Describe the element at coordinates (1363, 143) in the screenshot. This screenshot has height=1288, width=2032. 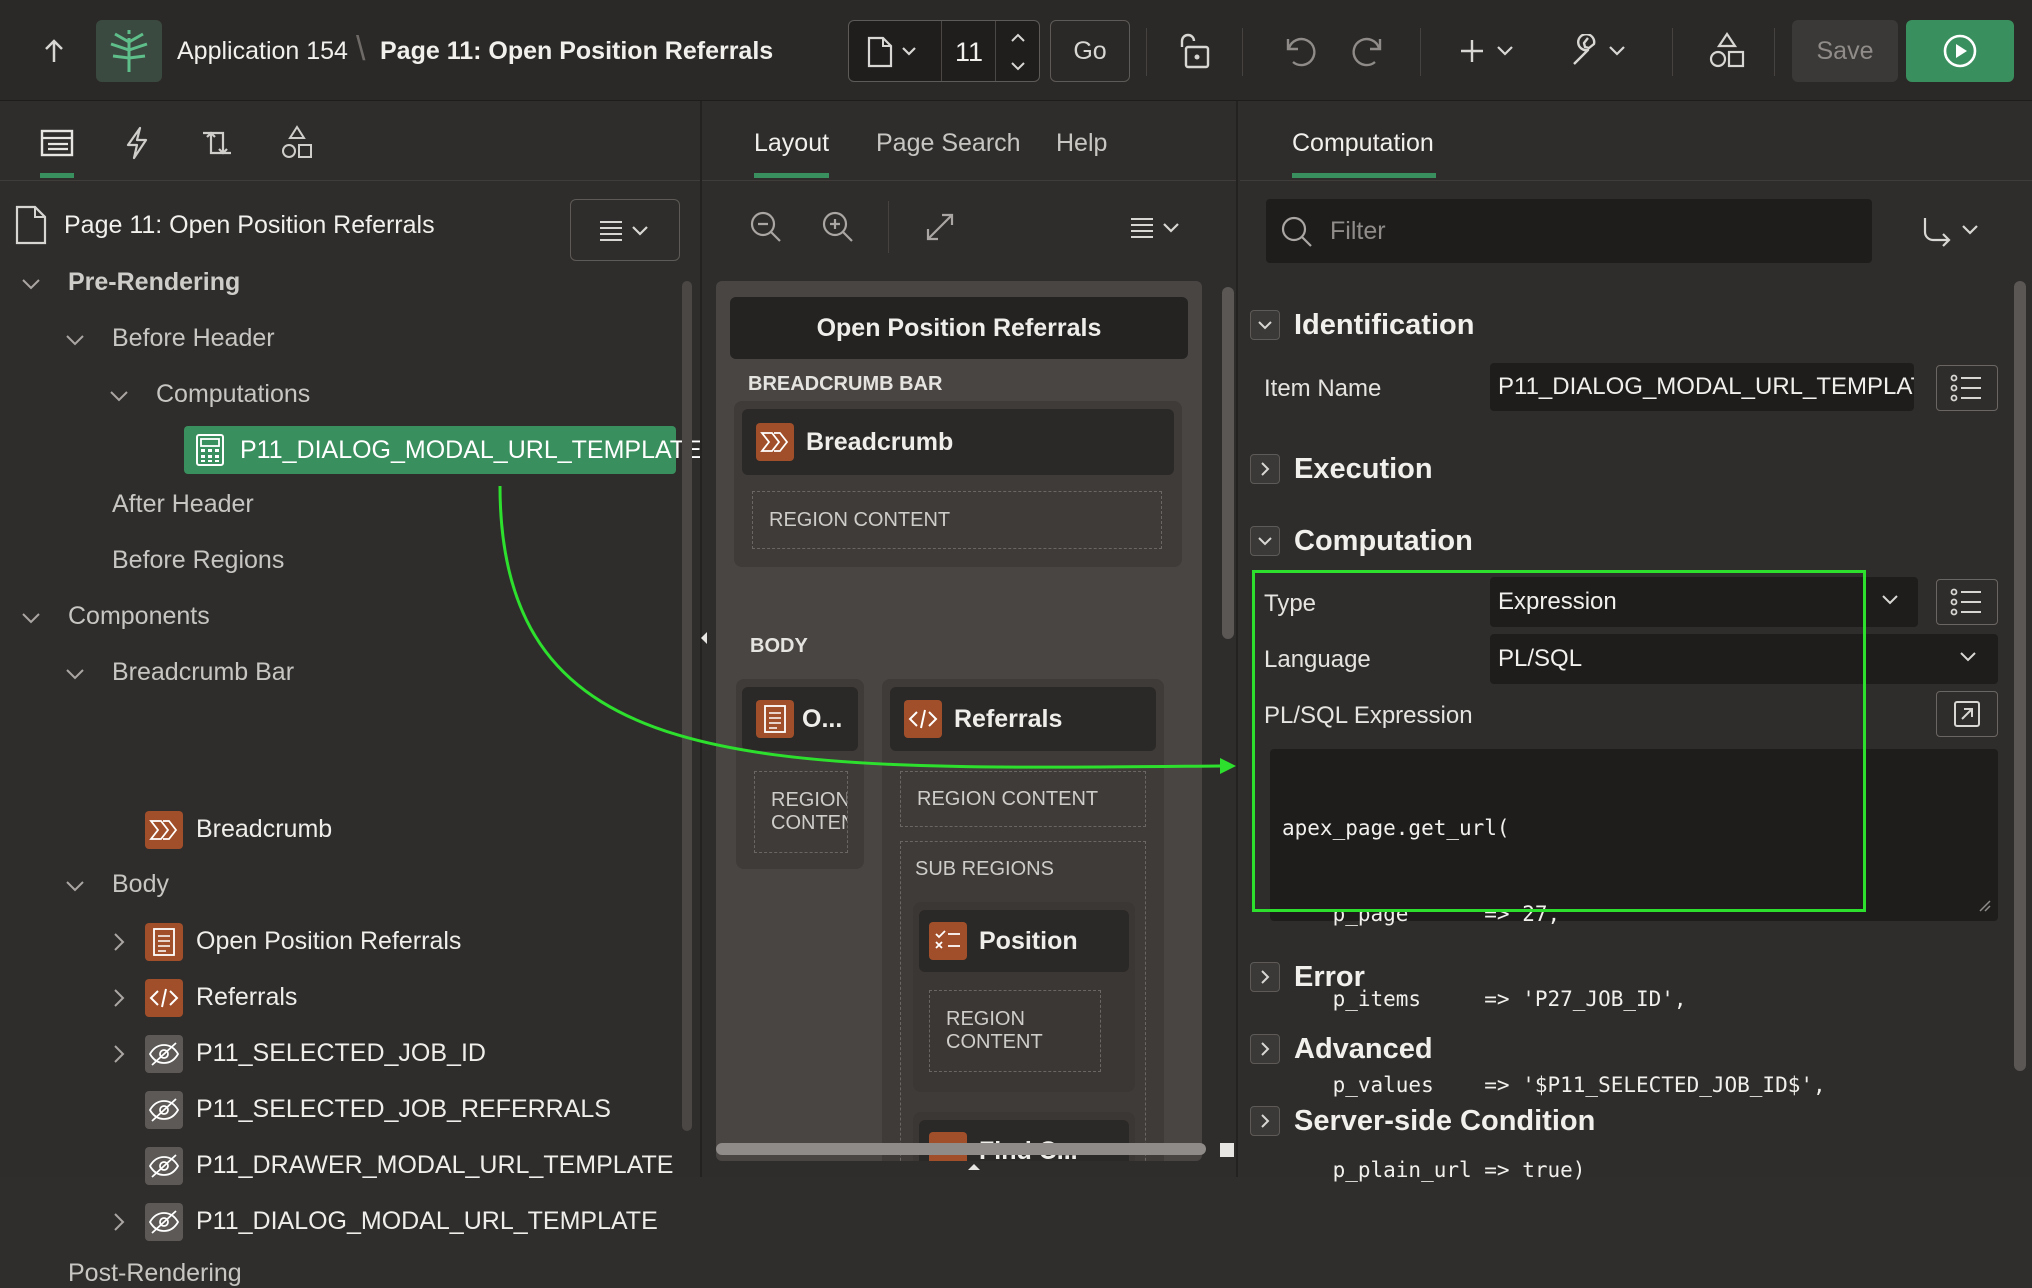
I see `tab-computation: Computation` at that location.